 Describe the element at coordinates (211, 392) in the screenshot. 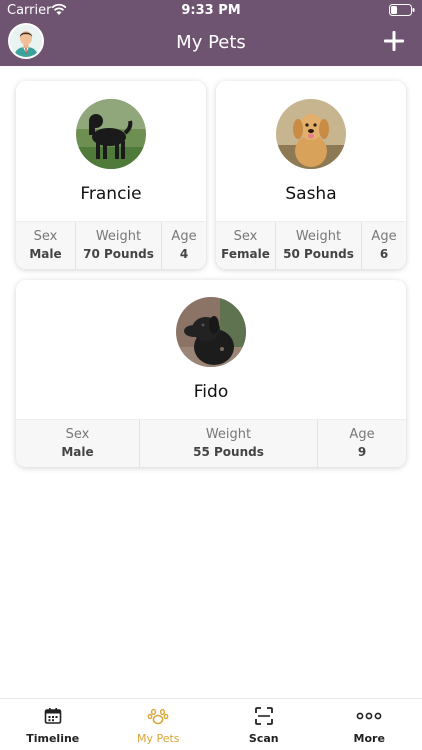

I see `pet-name: Fido` at that location.